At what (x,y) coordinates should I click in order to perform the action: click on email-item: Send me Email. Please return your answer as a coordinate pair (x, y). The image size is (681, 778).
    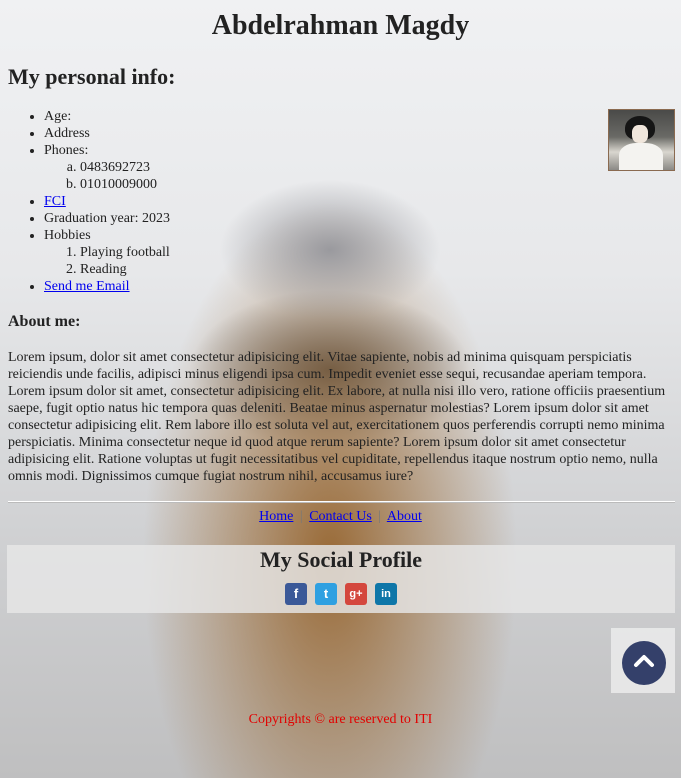
    Looking at the image, I should click on (107, 286).